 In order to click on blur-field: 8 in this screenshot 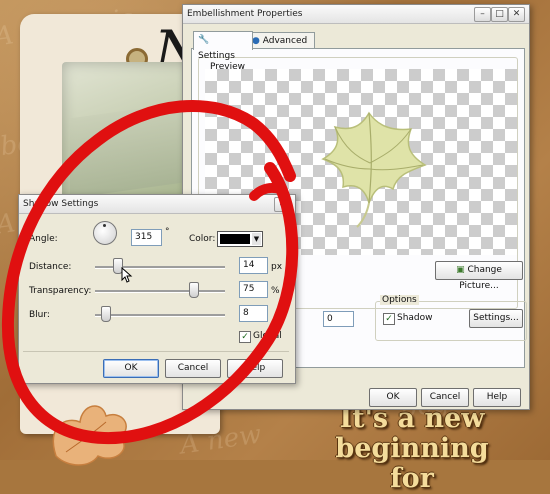, I will do `click(253, 313)`.